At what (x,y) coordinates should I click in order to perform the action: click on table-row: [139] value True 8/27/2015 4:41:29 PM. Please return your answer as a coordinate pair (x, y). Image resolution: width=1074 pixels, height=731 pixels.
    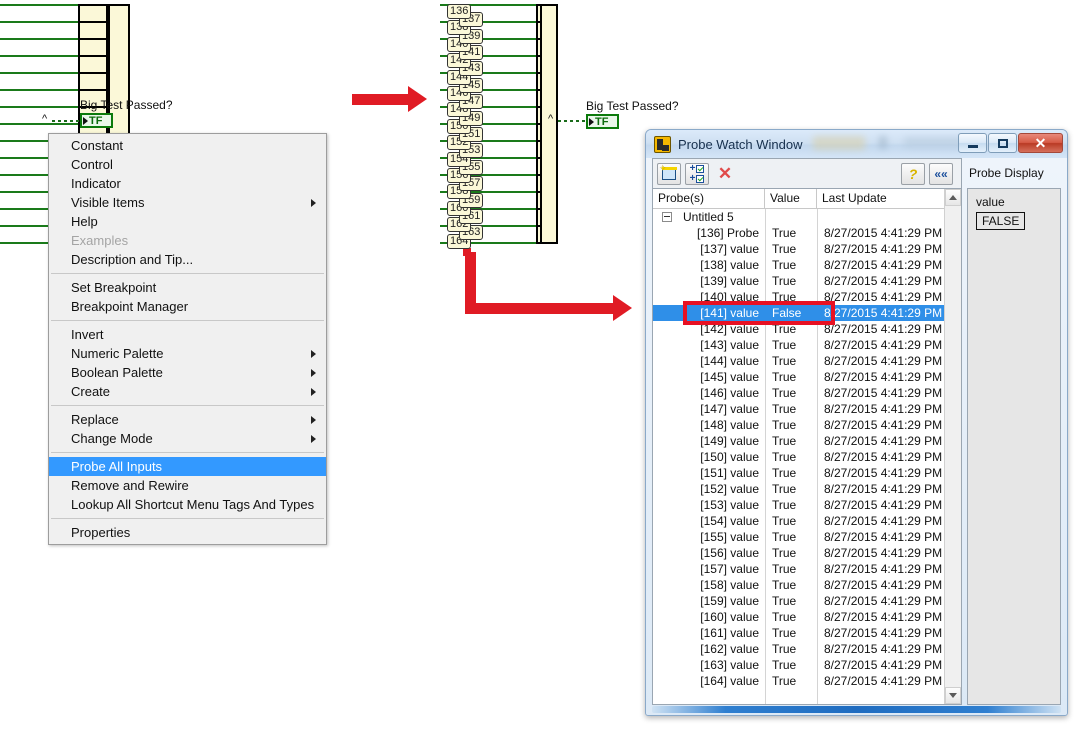
    Looking at the image, I should click on (798, 281).